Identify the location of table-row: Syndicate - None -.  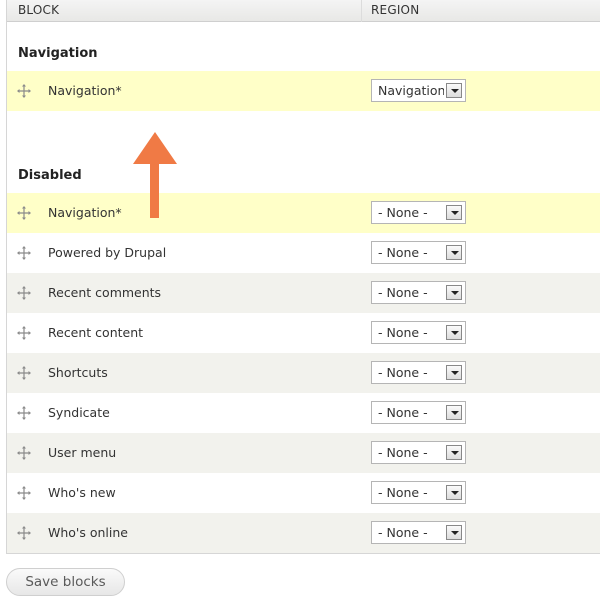
(303, 413).